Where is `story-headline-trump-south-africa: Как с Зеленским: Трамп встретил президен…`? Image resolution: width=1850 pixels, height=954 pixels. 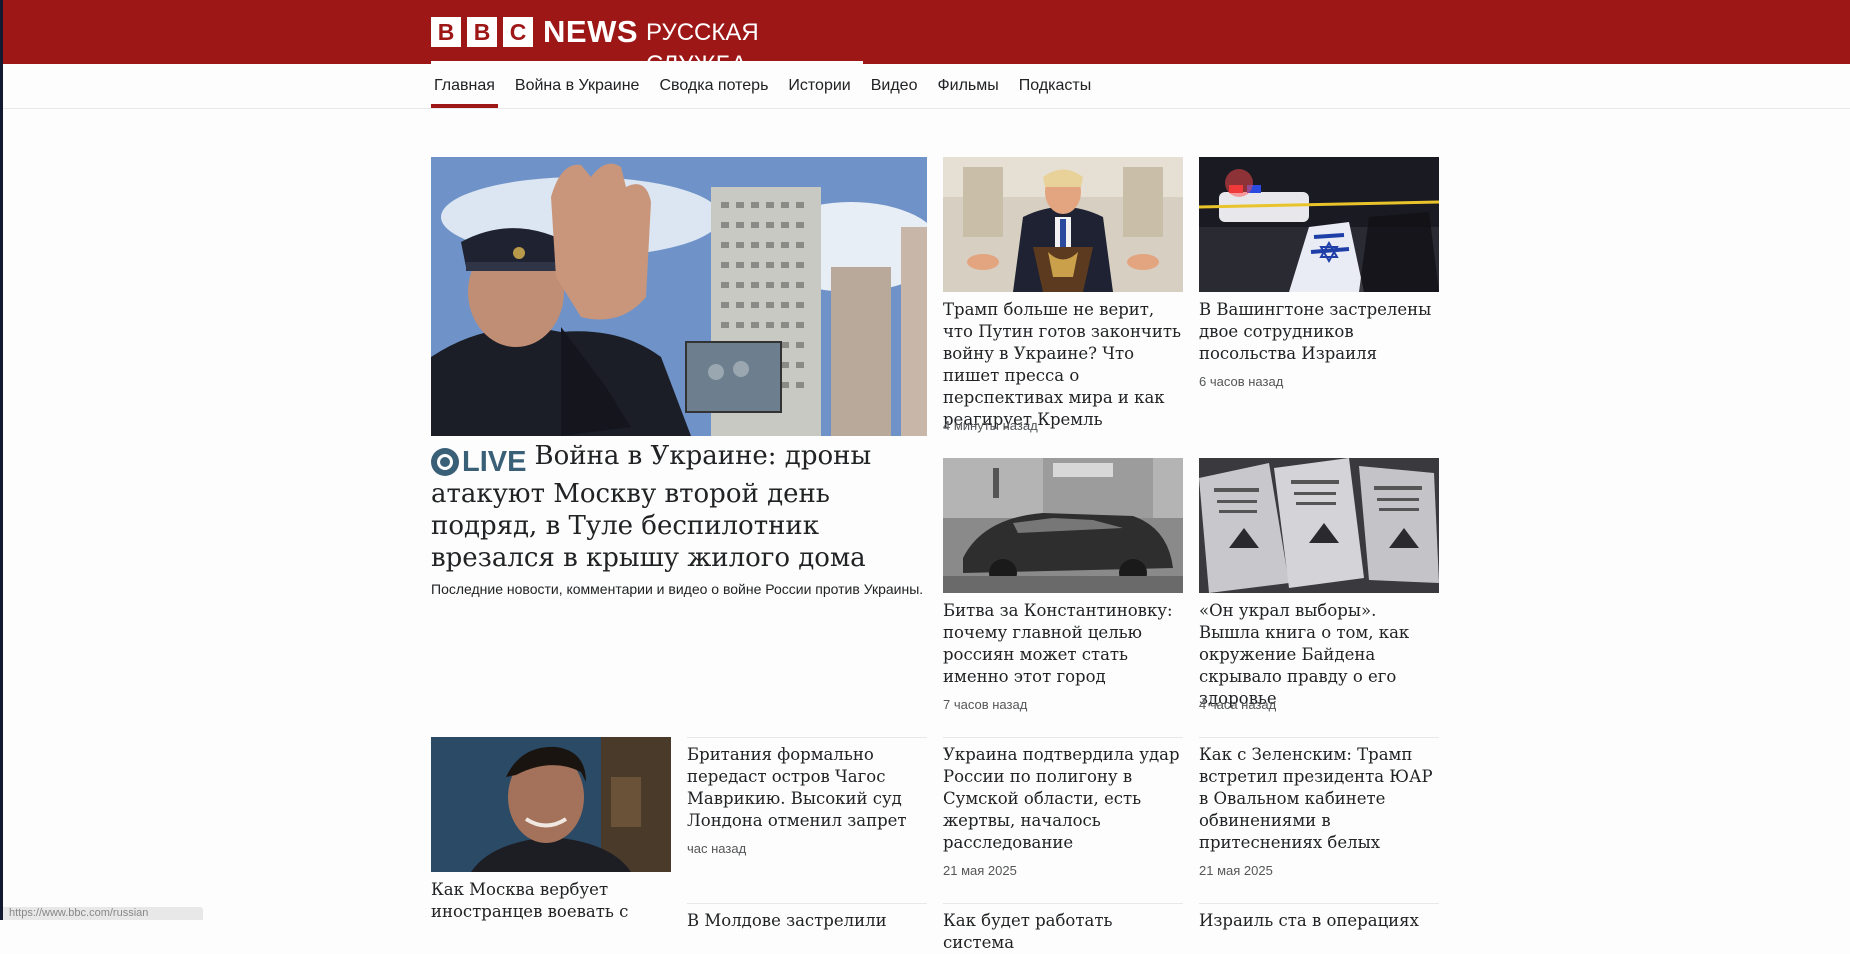
story-headline-trump-south-africa: Как с Зеленским: Трамп встретил президен… is located at coordinates (1320, 799).